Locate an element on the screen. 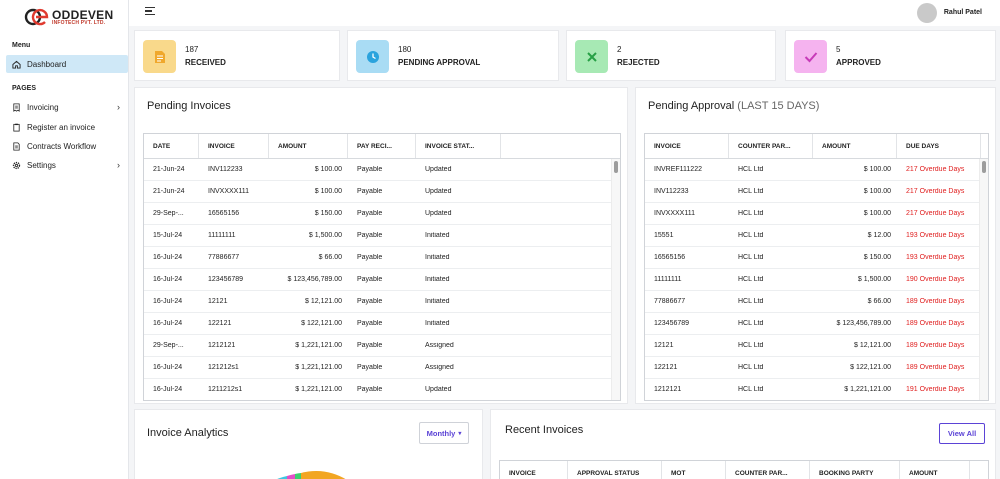 The image size is (1000, 479). table-cell: $ 100.00 is located at coordinates (877, 213).